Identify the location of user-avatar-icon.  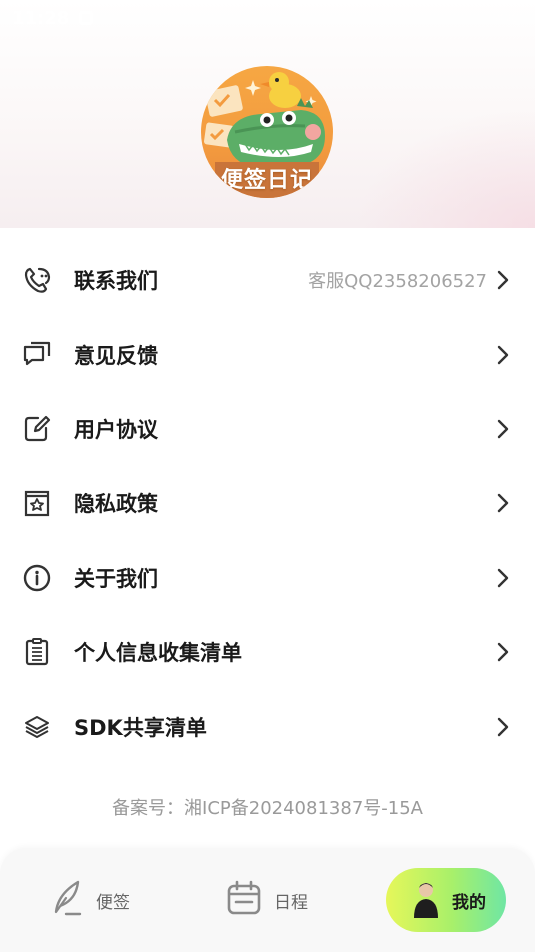
(426, 900).